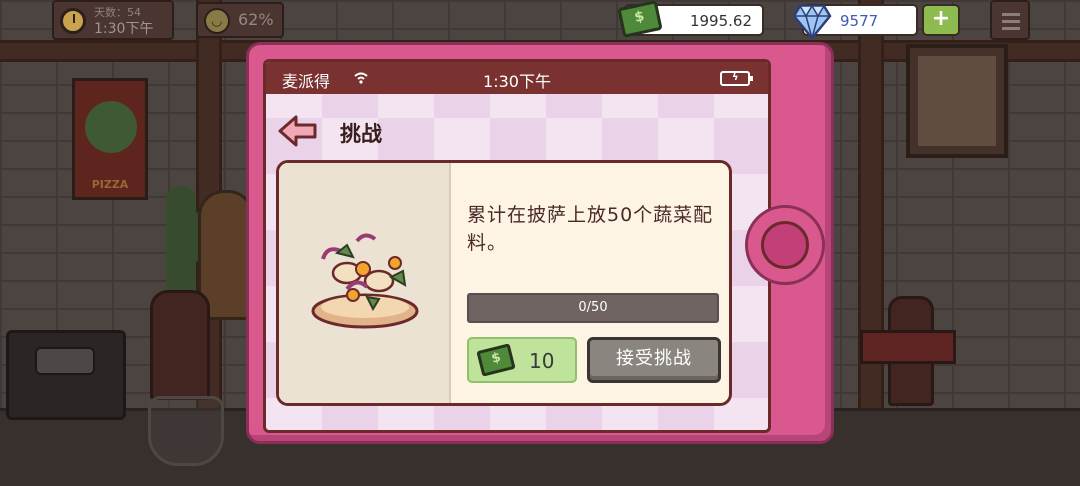  I want to click on screen-title: 挑战, so click(361, 134).